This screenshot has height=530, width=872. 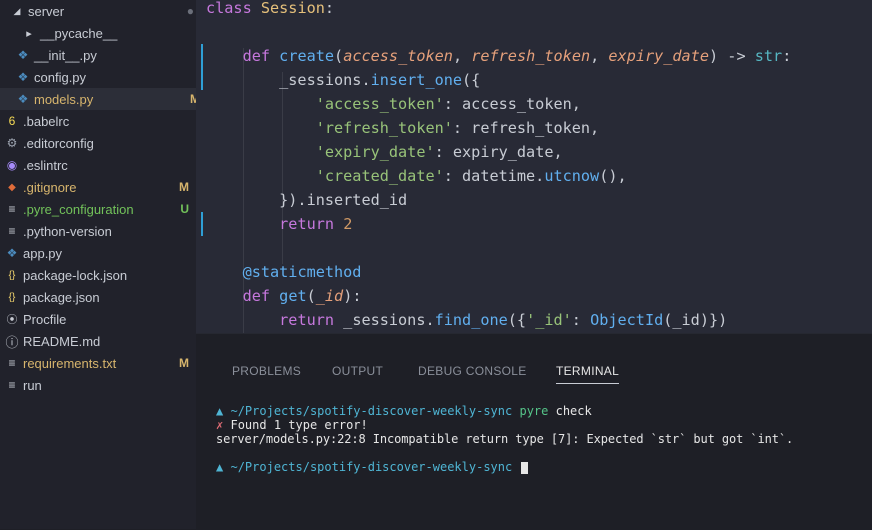 What do you see at coordinates (62, 341) in the screenshot?
I see `explorer-item-label: README.md` at bounding box center [62, 341].